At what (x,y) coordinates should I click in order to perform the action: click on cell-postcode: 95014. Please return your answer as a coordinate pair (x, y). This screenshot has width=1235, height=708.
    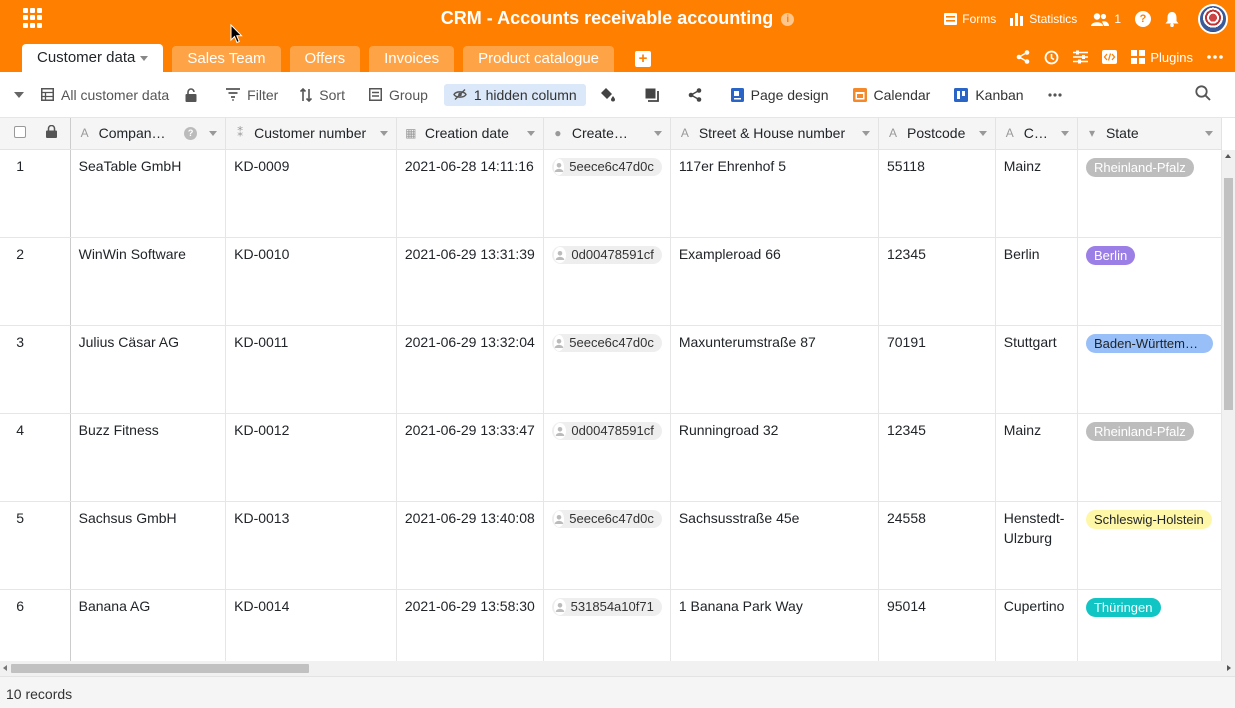
    Looking at the image, I should click on (937, 625).